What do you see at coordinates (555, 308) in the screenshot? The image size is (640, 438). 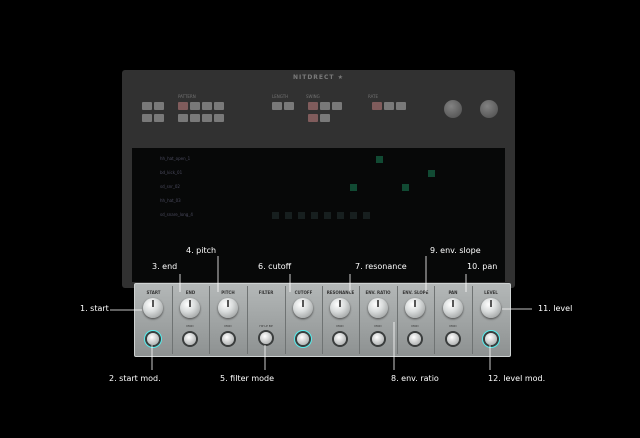 I see `annotation-level: 11. level` at bounding box center [555, 308].